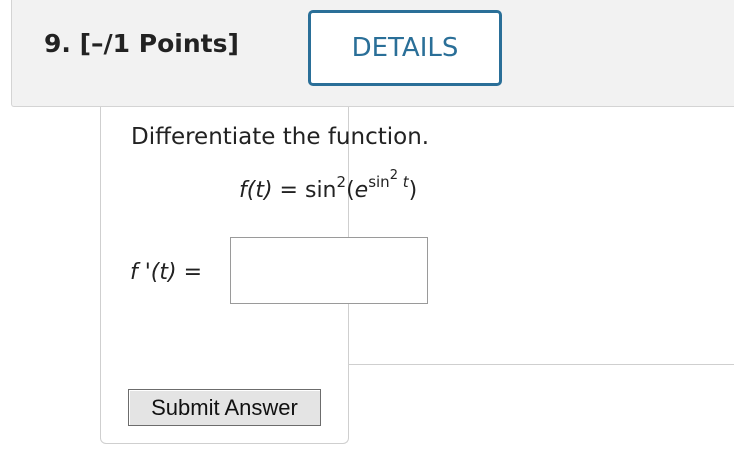  I want to click on derivative-equals: =, so click(193, 272).